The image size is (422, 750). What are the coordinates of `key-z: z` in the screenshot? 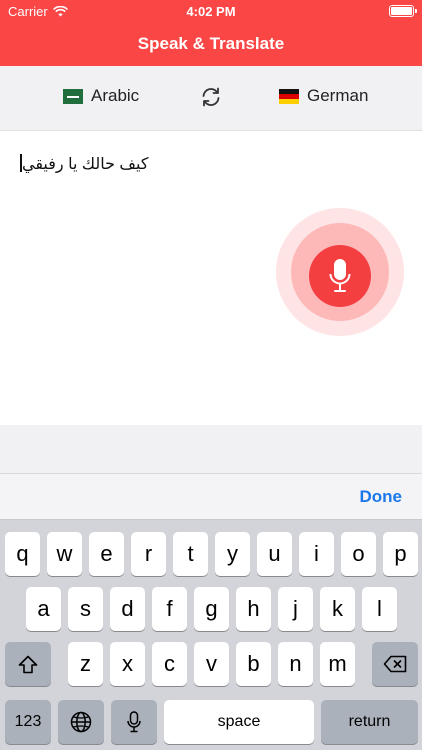 It's located at (85, 664).